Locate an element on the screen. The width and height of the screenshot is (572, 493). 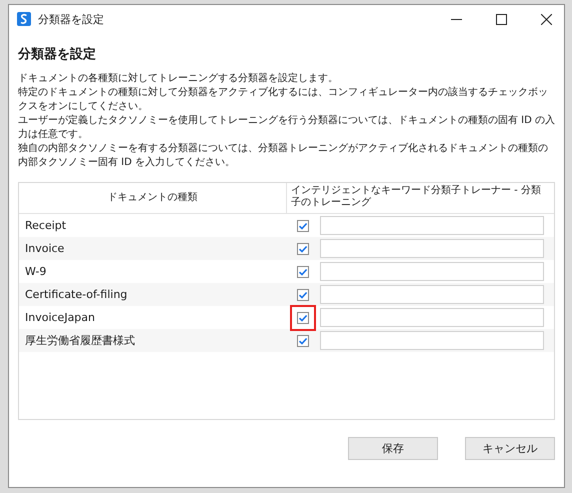
table-cell: Certificate-of-filing is located at coordinates (76, 294).